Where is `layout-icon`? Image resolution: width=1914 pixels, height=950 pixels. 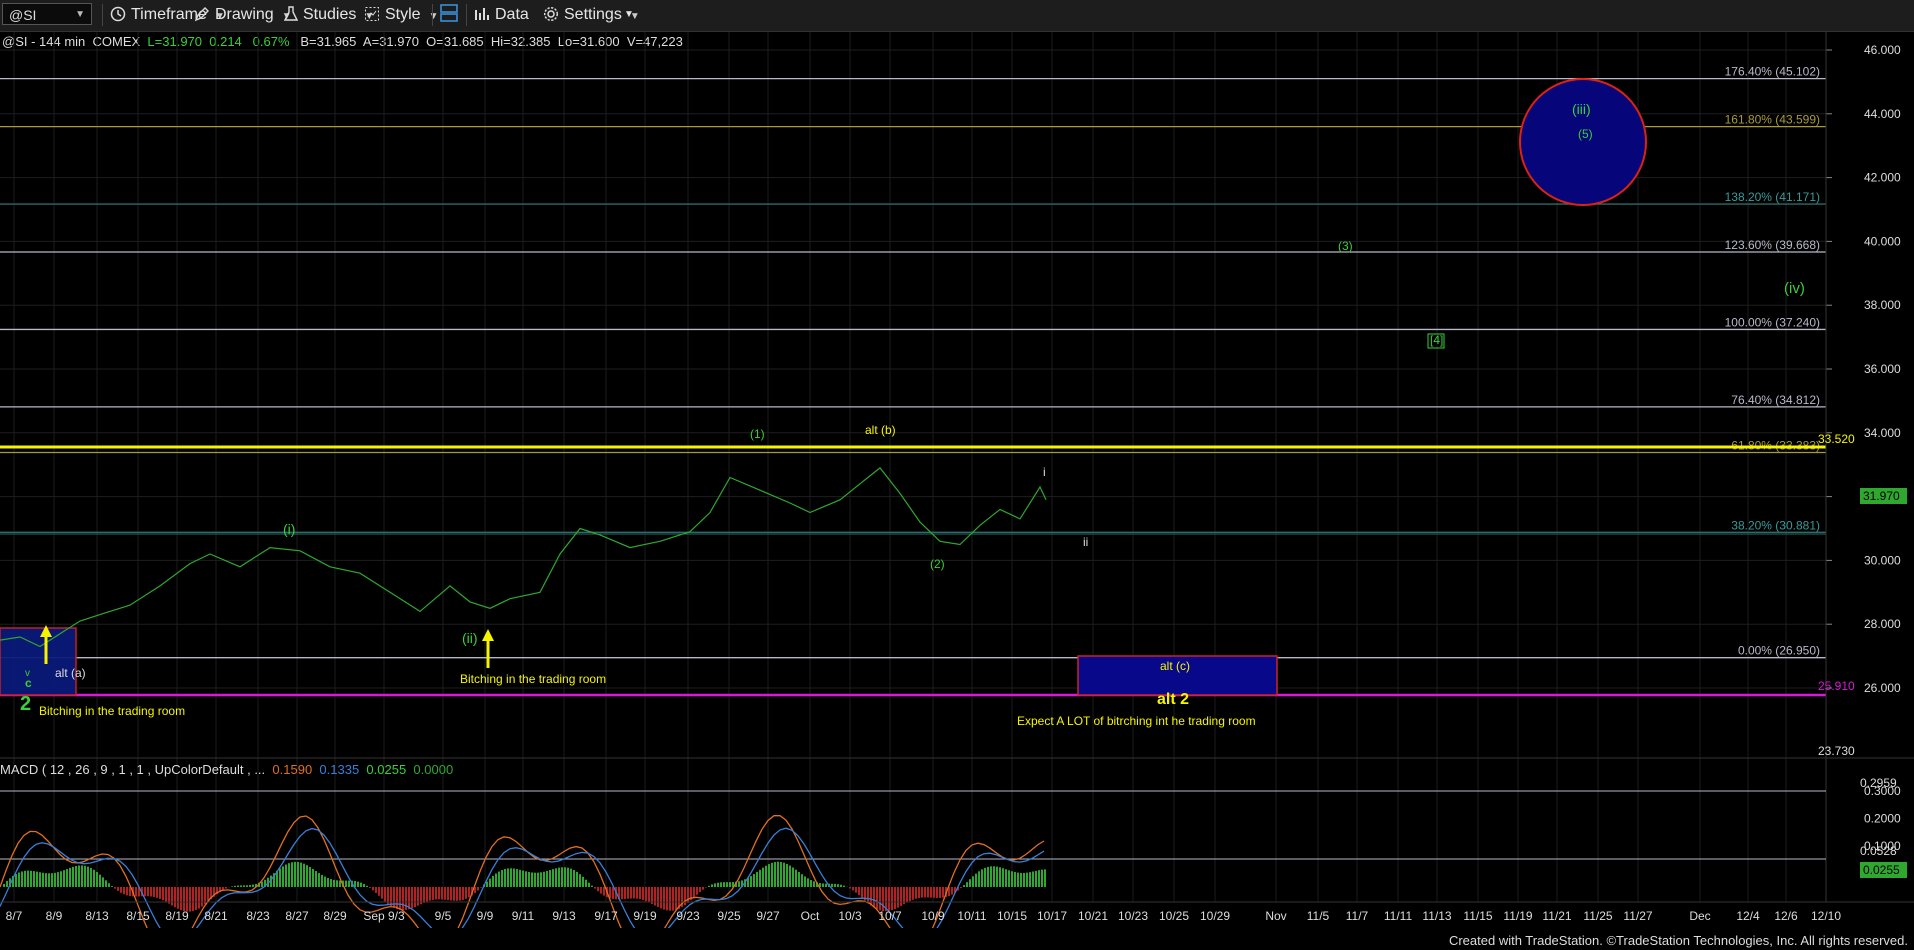
layout-icon is located at coordinates (449, 13).